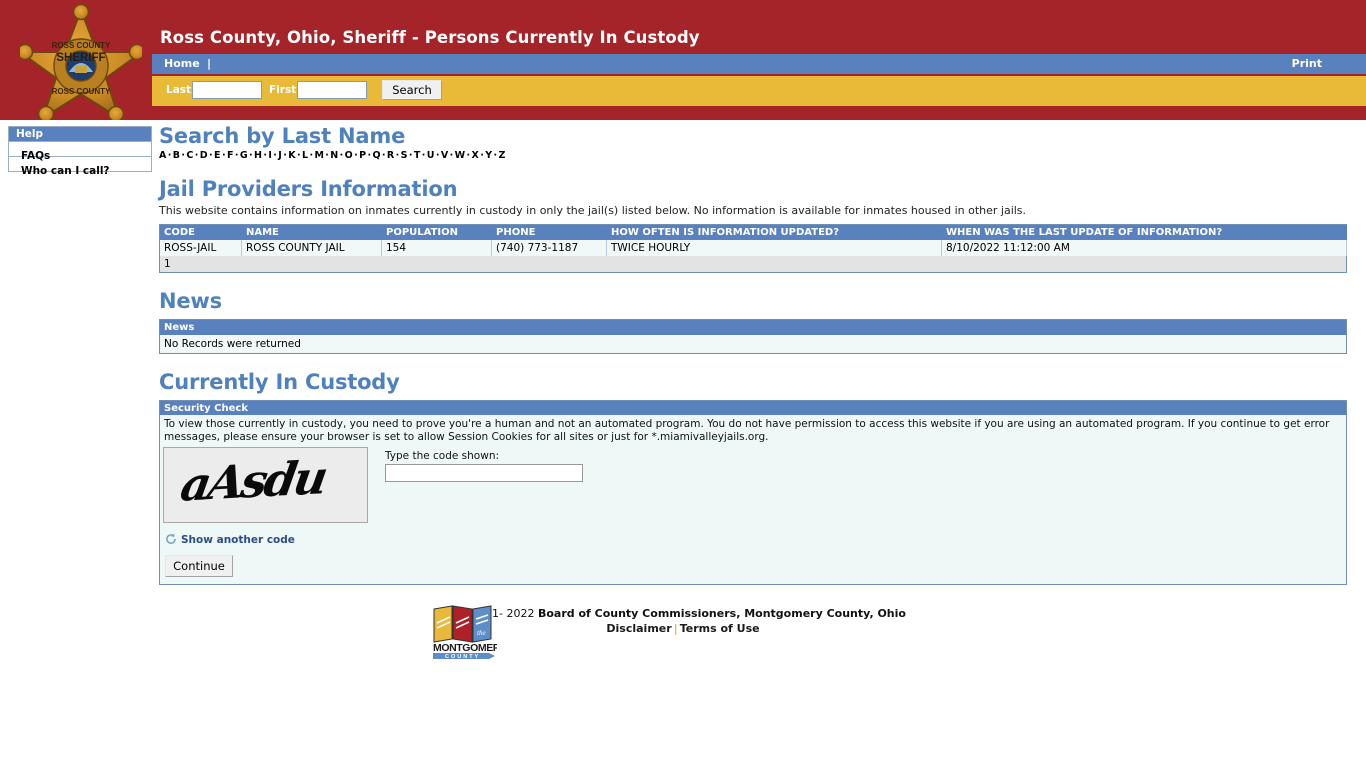  I want to click on alphabet-link-g: G, so click(244, 155).